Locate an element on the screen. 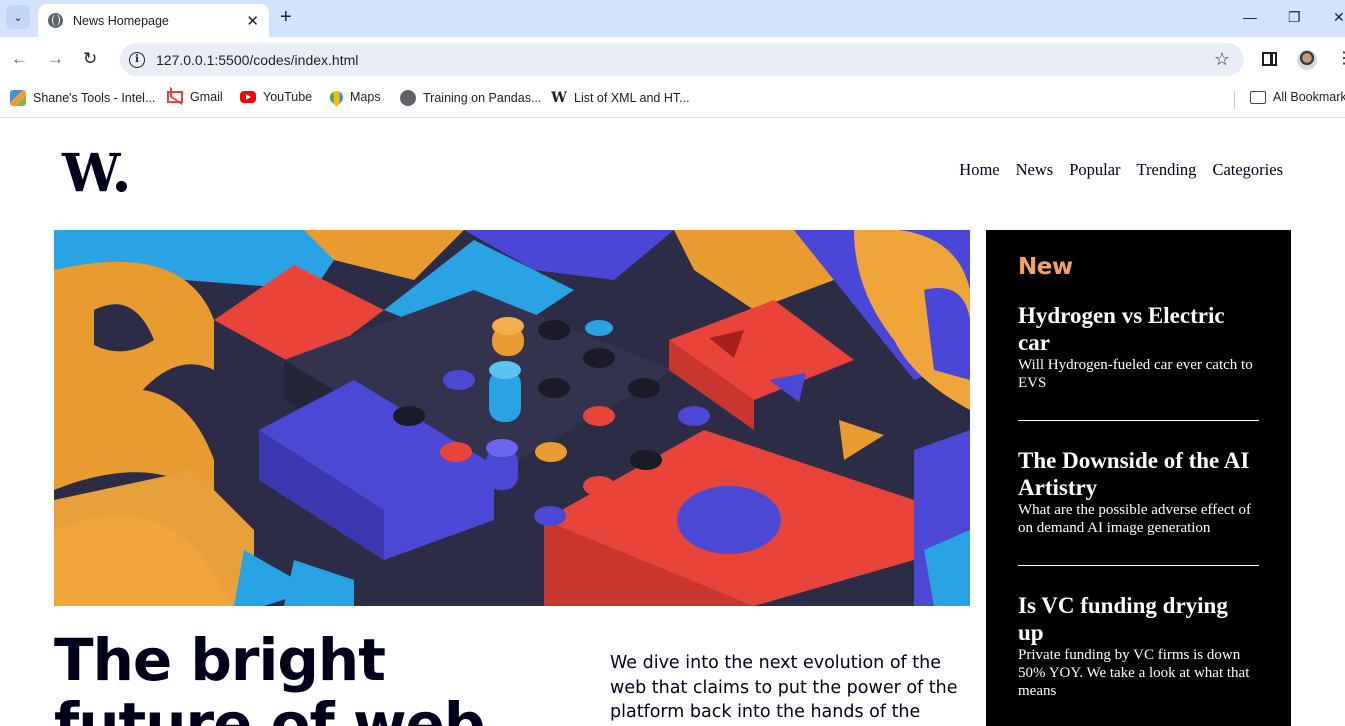 Image resolution: width=1345 pixels, height=726 pixels. forward-arrow-icon: → is located at coordinates (55, 59).